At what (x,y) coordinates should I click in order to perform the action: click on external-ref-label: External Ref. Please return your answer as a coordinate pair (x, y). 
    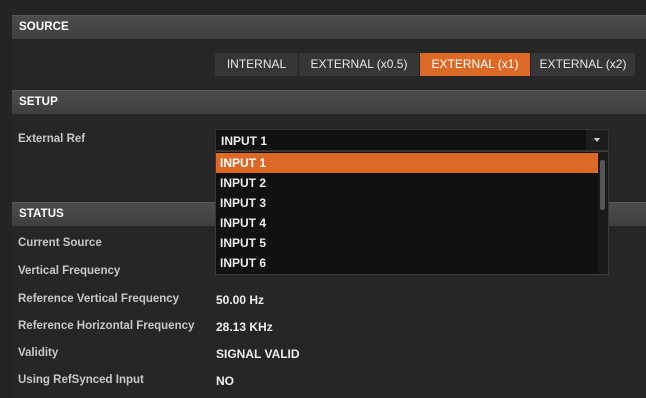
    Looking at the image, I should click on (52, 139).